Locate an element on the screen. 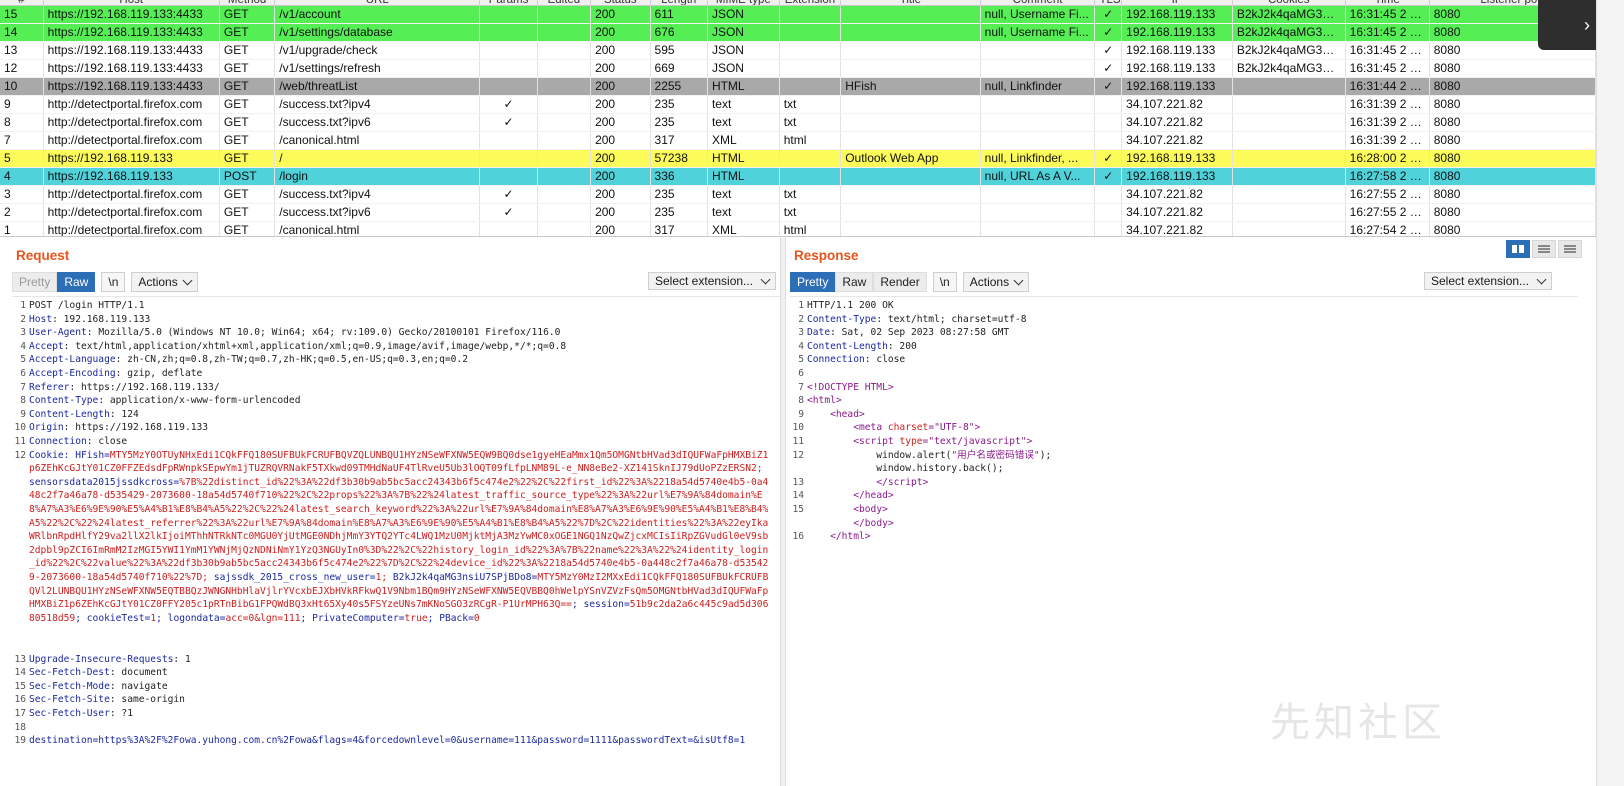 This screenshot has height=786, width=1624. cookie-segment: ; is located at coordinates (306, 618).